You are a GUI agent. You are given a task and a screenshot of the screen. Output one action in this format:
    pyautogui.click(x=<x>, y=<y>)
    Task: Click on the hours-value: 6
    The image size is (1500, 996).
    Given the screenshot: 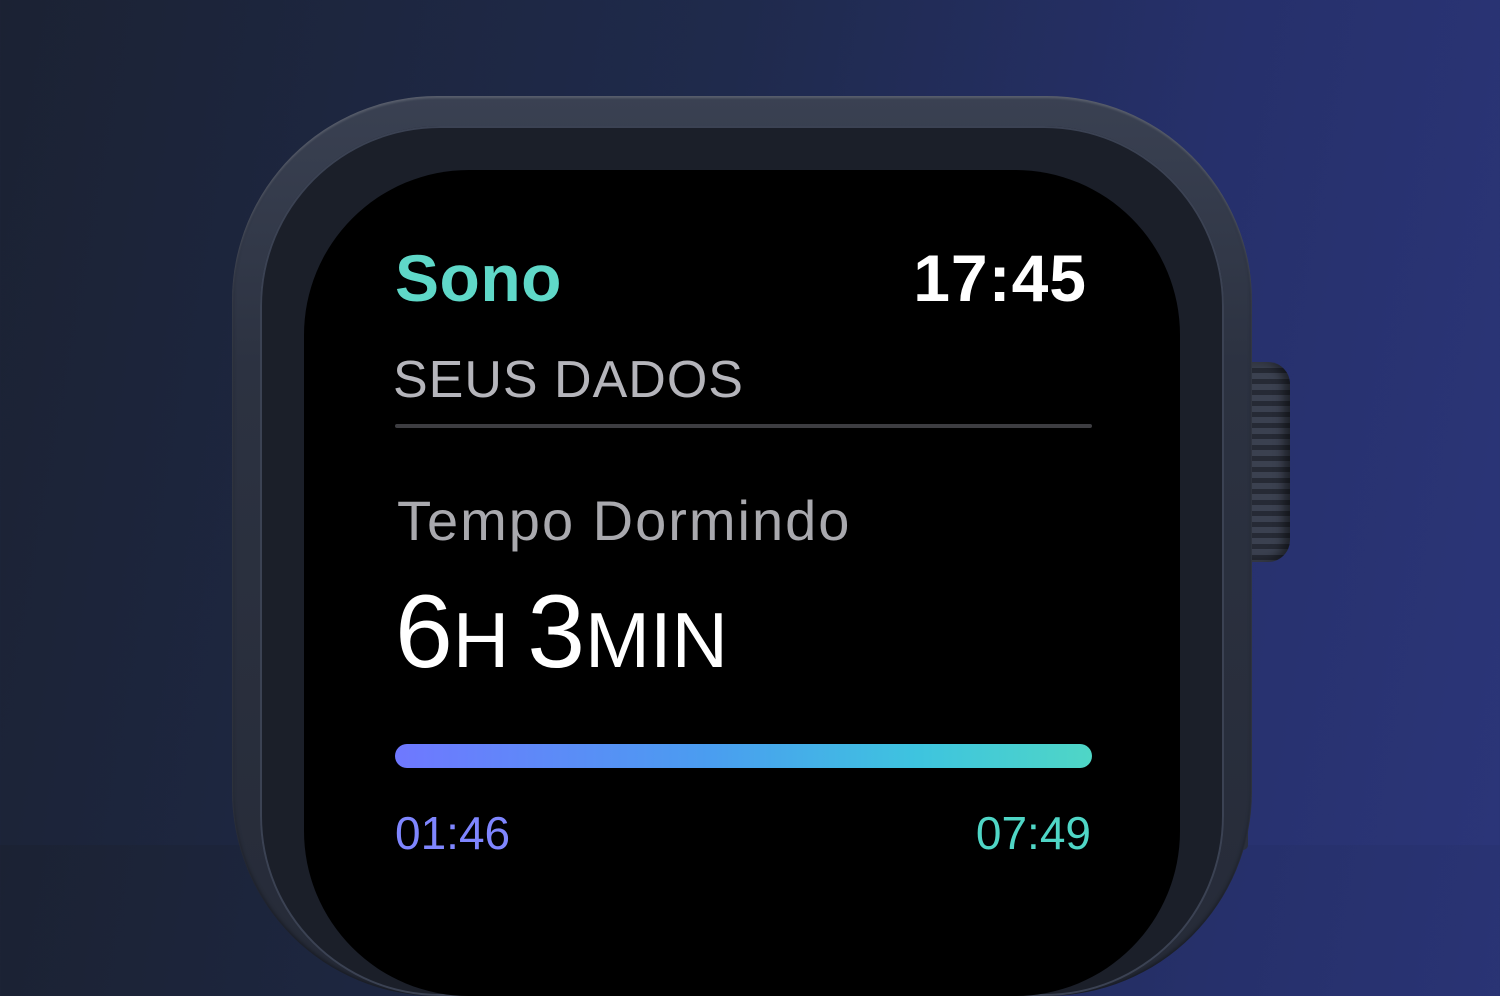 What is the action you would take?
    pyautogui.click(x=424, y=632)
    